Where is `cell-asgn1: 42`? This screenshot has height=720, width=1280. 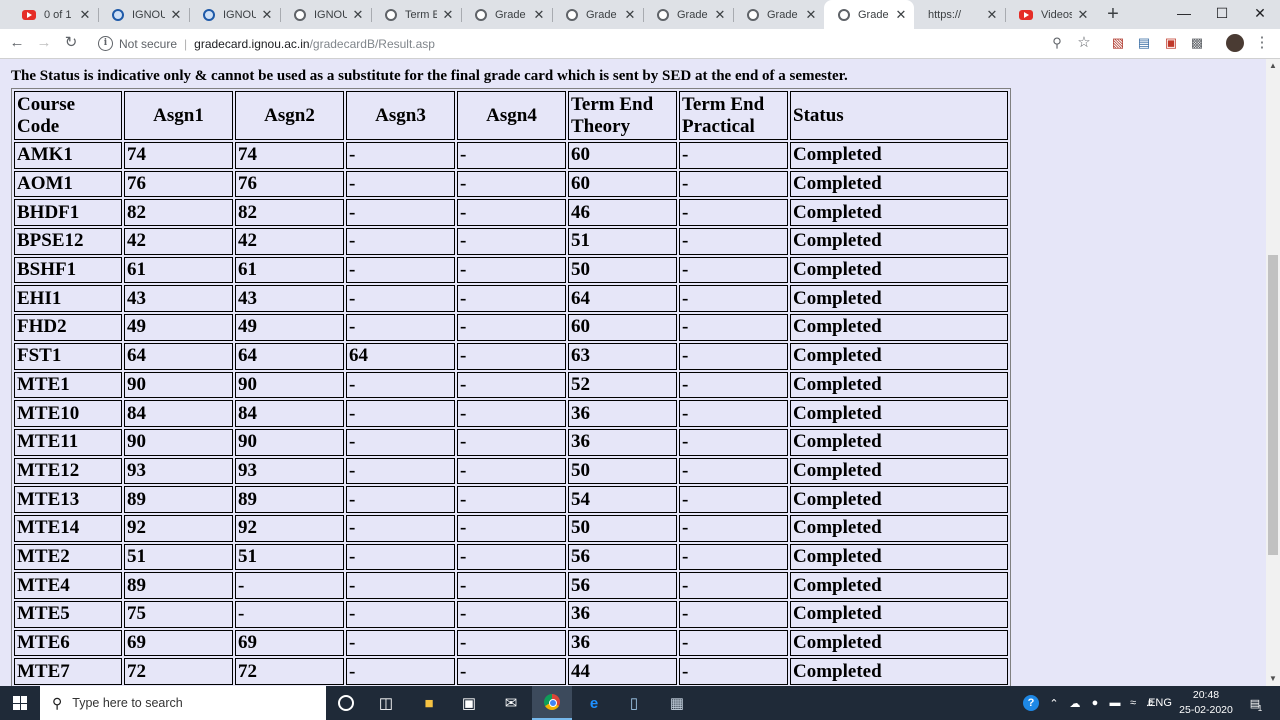
cell-asgn1: 42 is located at coordinates (178, 241).